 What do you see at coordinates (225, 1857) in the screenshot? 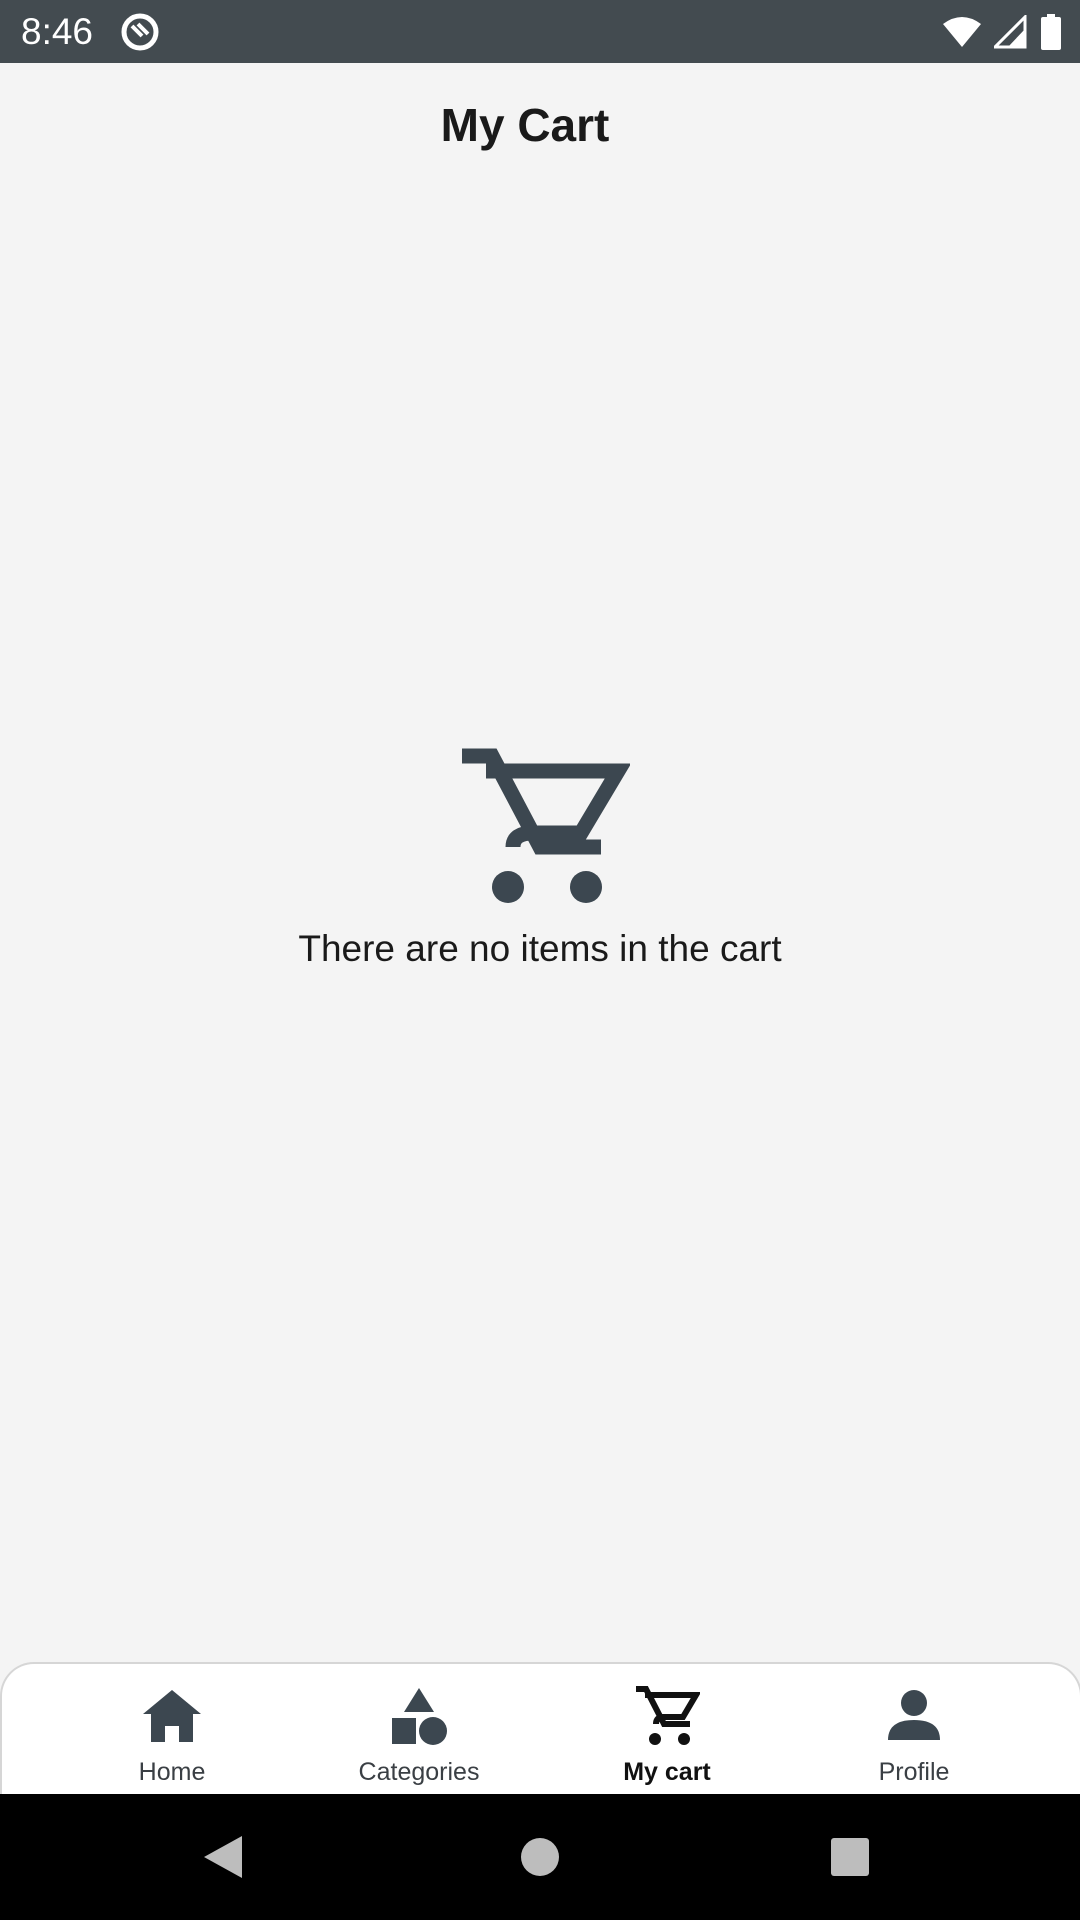
I see `back-icon` at bounding box center [225, 1857].